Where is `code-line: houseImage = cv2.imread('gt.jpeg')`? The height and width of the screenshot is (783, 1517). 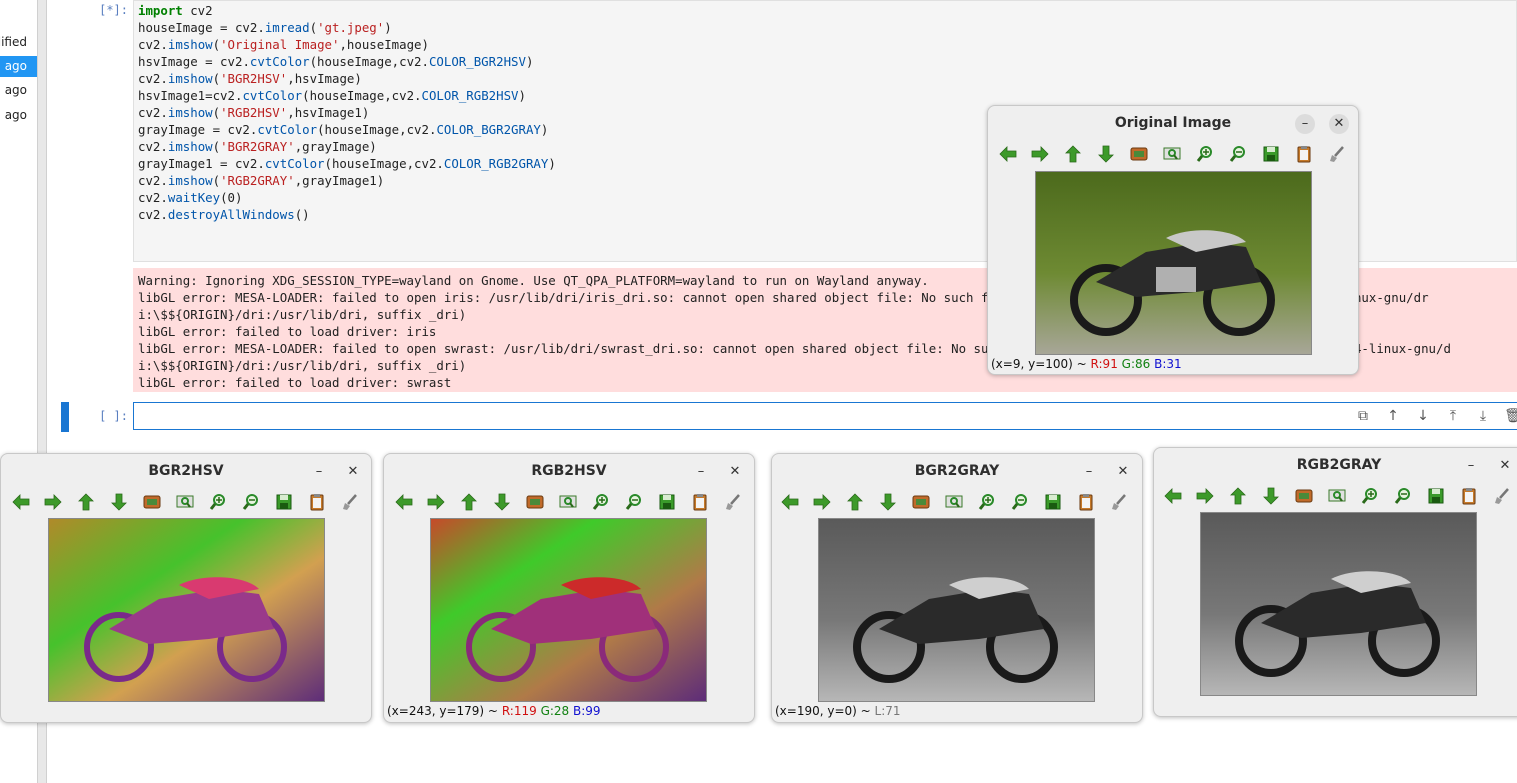
code-line: houseImage = cv2.imread('gt.jpeg') is located at coordinates (265, 27).